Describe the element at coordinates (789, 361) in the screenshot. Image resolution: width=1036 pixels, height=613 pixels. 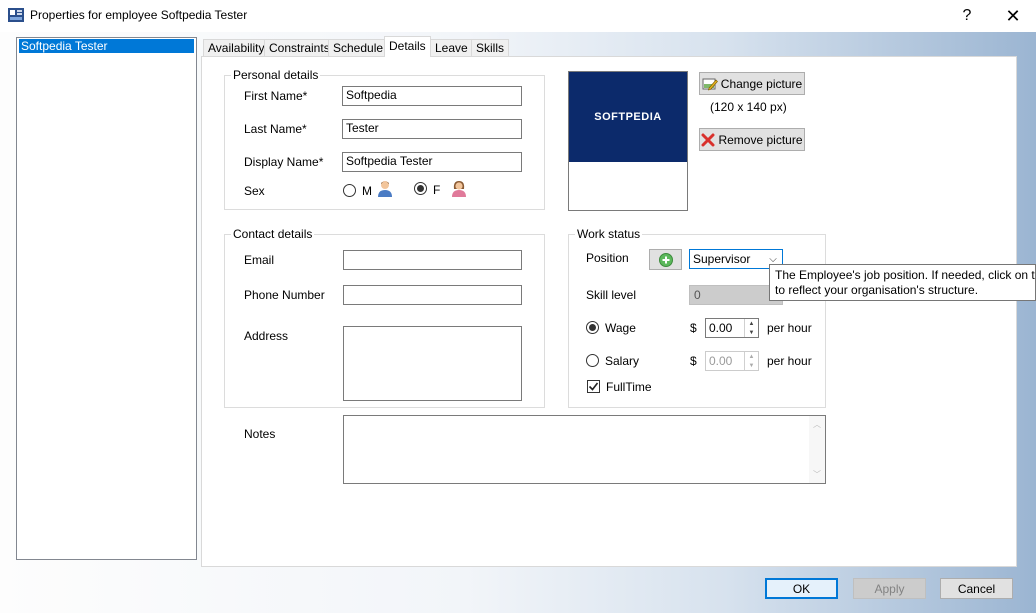
I see `salary-unit: per hour` at that location.